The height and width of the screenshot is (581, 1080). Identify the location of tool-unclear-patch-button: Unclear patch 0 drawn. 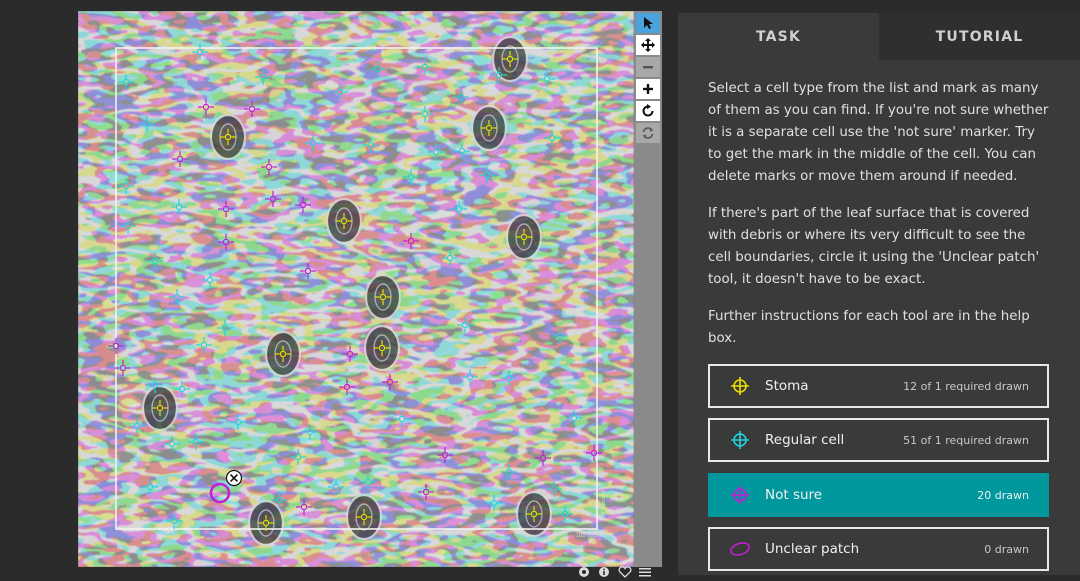
(878, 549).